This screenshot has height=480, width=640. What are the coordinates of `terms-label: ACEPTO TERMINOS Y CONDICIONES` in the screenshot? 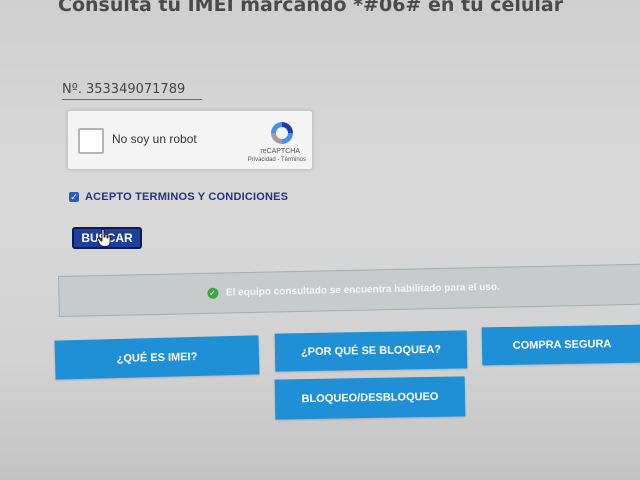 It's located at (187, 197).